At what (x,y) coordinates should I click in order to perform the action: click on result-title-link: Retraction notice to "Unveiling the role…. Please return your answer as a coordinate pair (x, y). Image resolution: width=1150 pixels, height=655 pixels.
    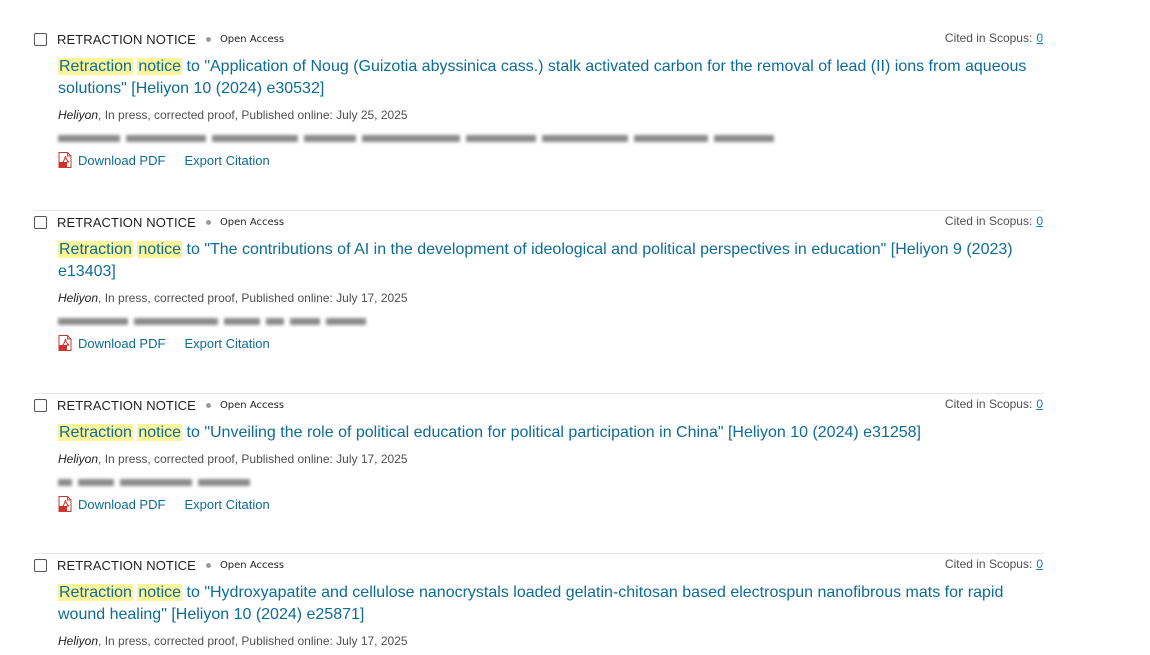
    Looking at the image, I should click on (545, 433).